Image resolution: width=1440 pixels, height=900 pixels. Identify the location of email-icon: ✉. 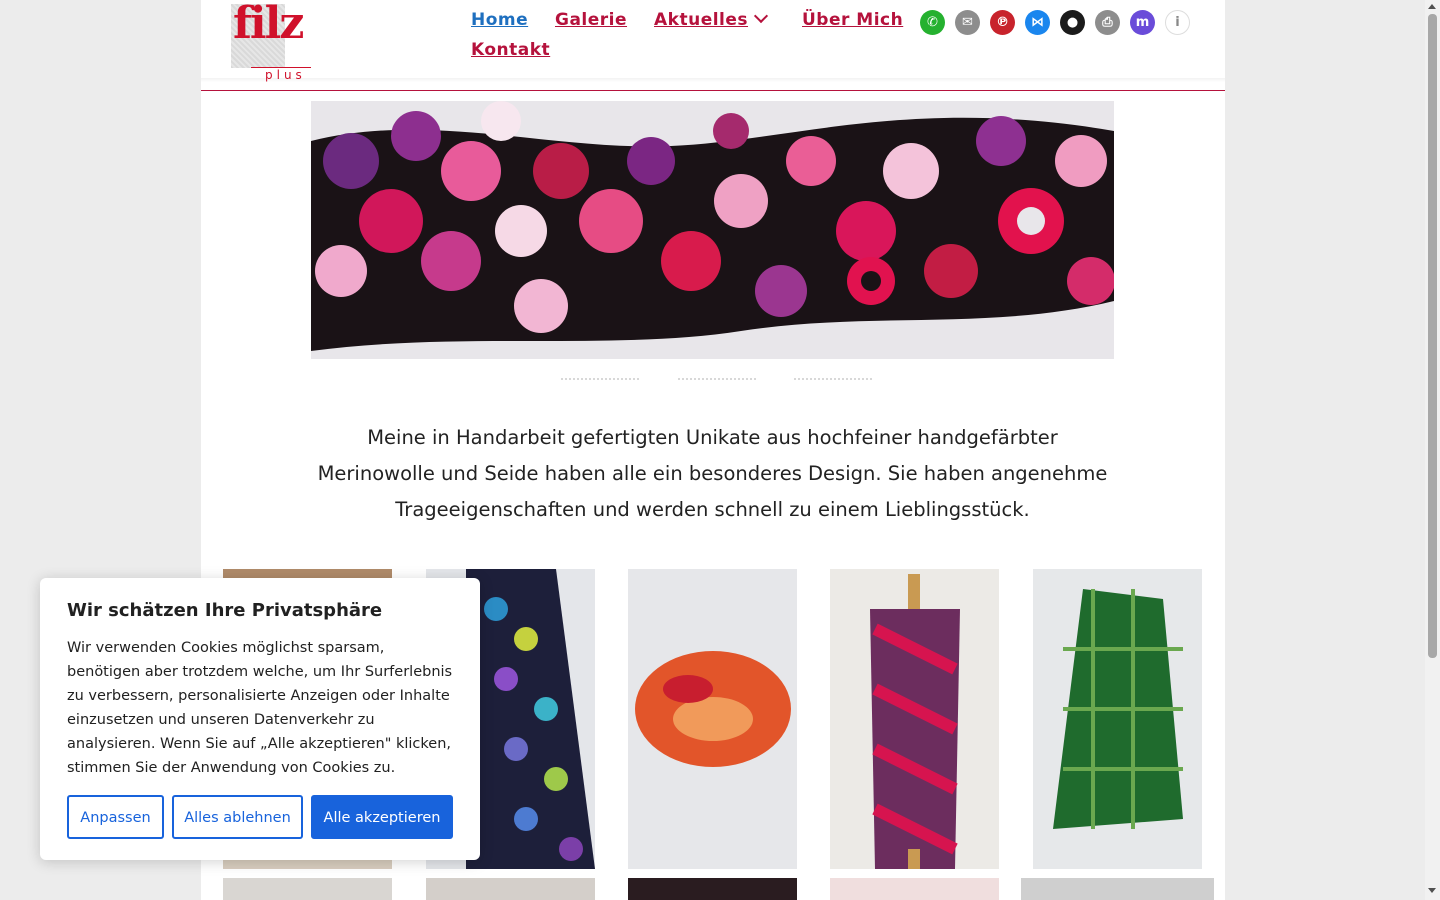
(967, 22).